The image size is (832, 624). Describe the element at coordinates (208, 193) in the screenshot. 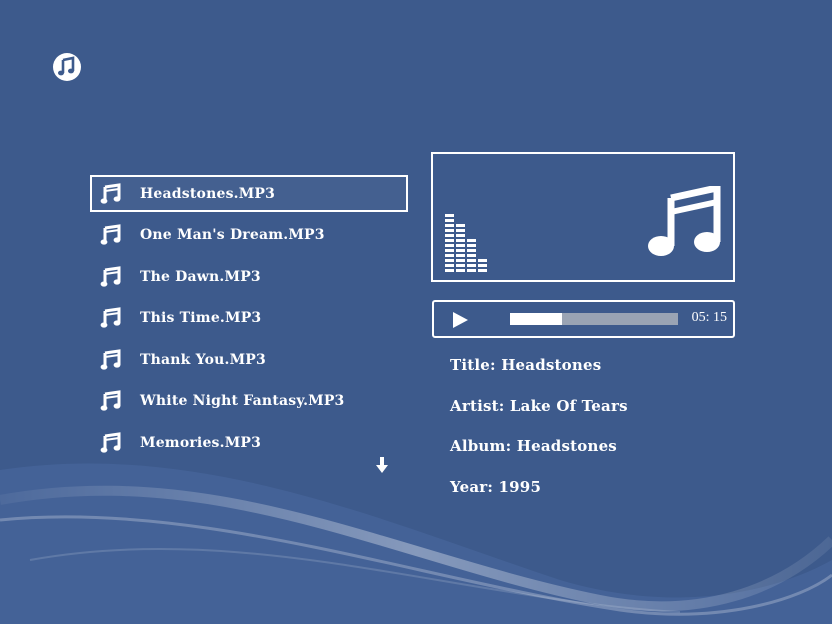

I see `playlist-item-label: Headstones.MP3` at that location.